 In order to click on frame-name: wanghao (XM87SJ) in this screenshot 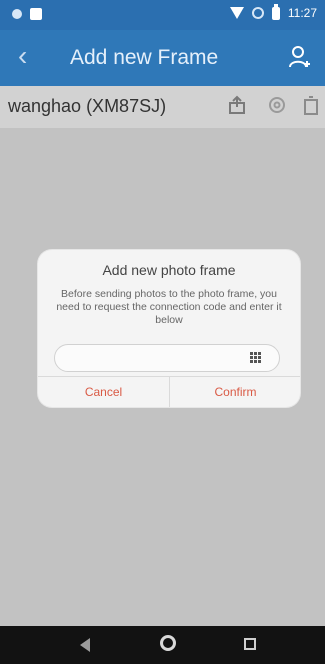, I will do `click(87, 106)`.